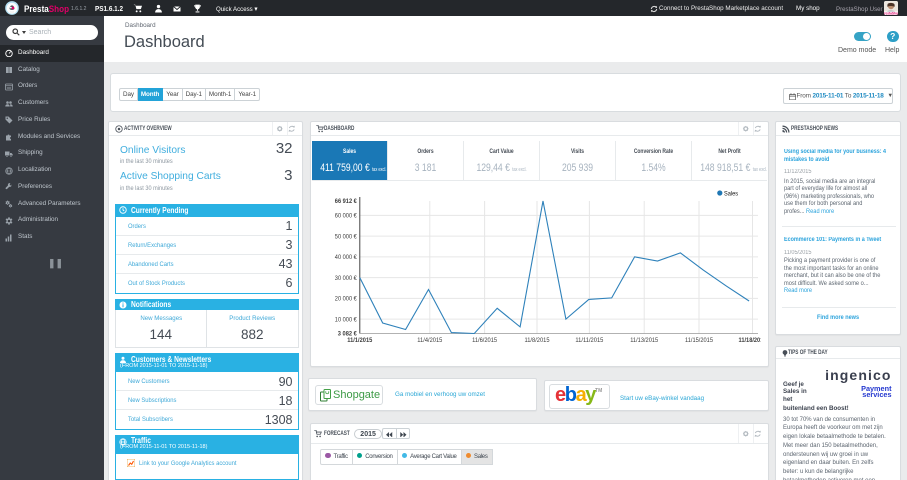 This screenshot has height=480, width=907. I want to click on svg-text: 50 000 €, so click(346, 236).